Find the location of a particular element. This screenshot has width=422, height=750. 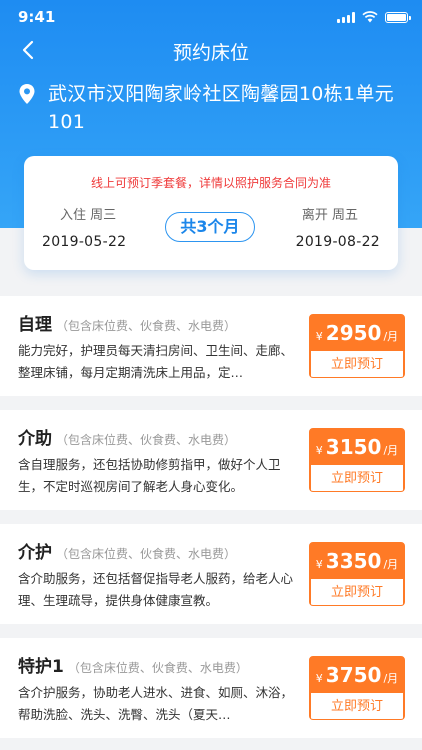

price-box: ¥3750/月 立即预订 is located at coordinates (357, 688).